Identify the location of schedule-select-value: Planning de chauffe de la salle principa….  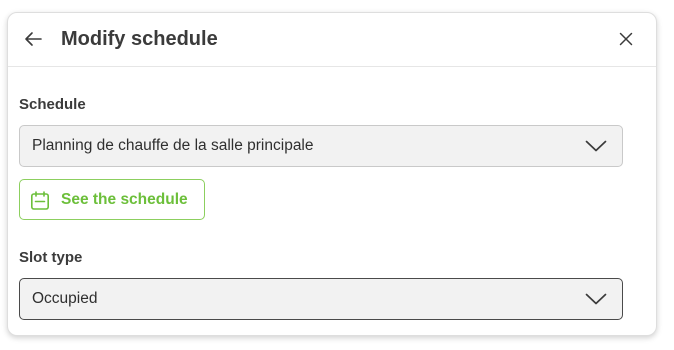
(173, 145).